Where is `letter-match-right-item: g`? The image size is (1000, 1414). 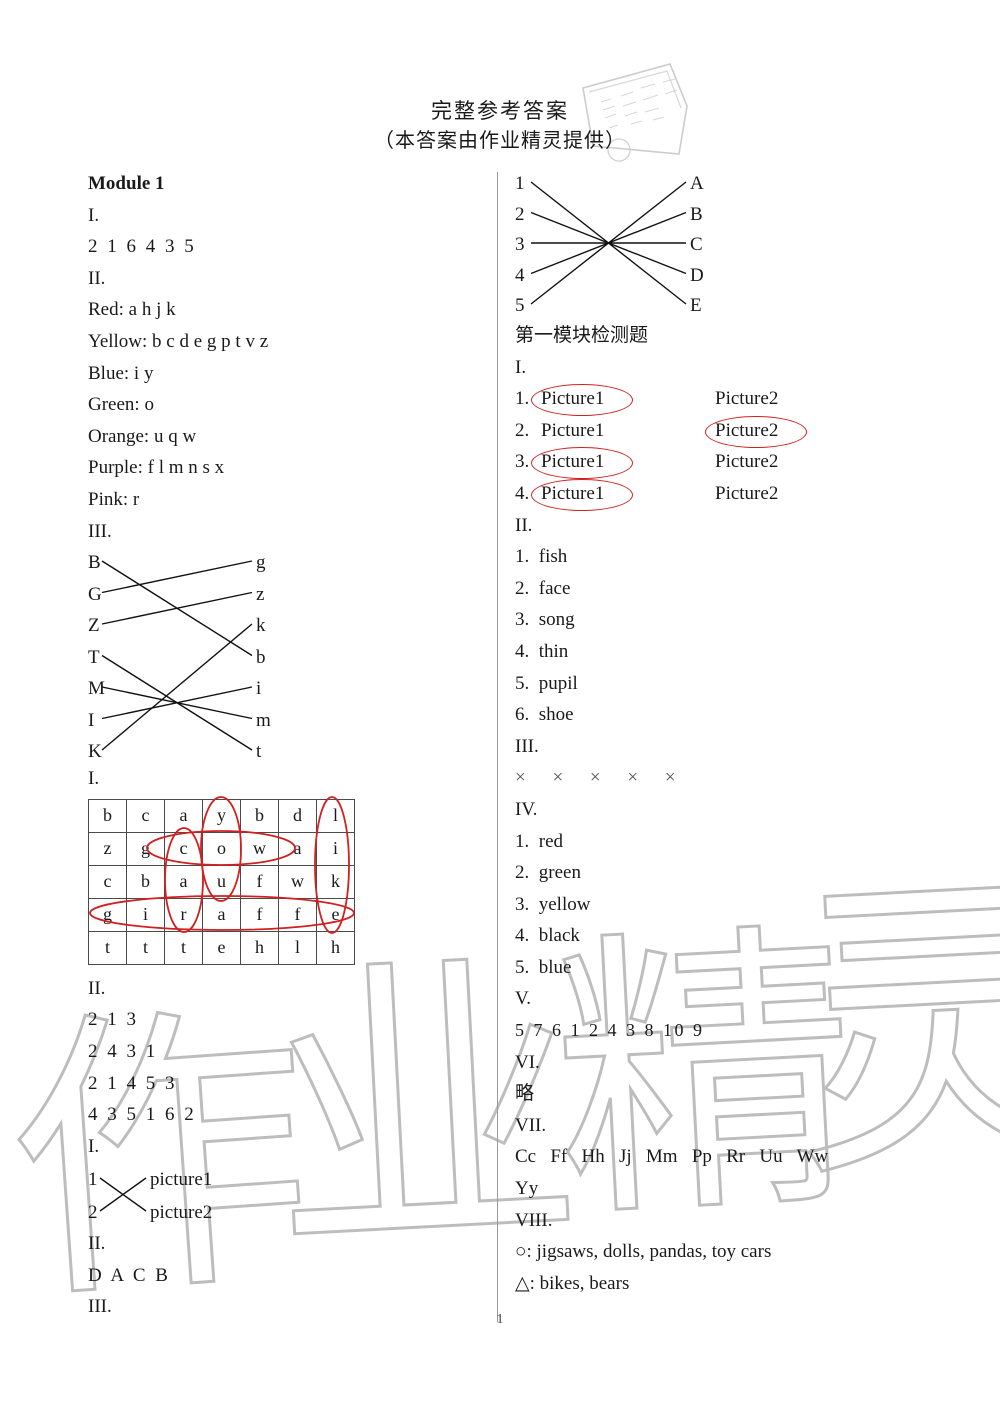
letter-match-right-item: g is located at coordinates (261, 563).